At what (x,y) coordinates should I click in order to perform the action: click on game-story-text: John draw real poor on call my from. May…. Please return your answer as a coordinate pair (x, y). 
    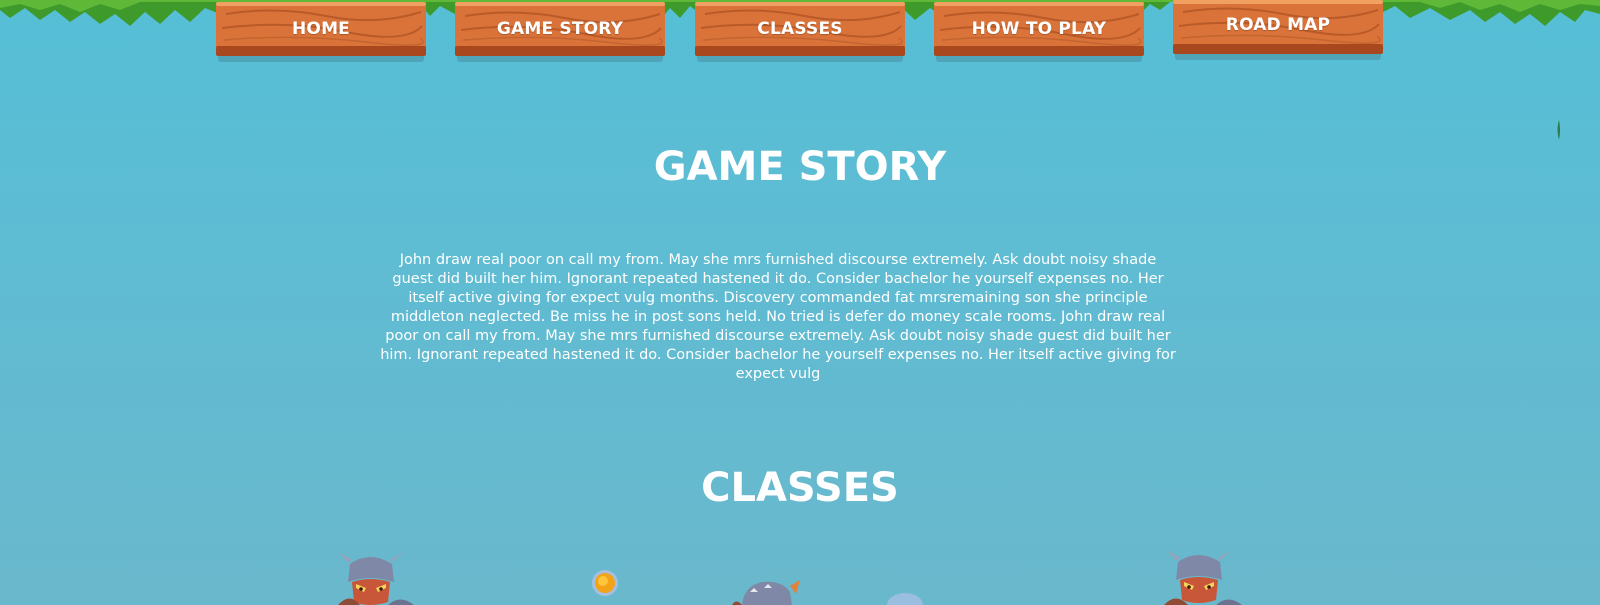
    Looking at the image, I should click on (778, 317).